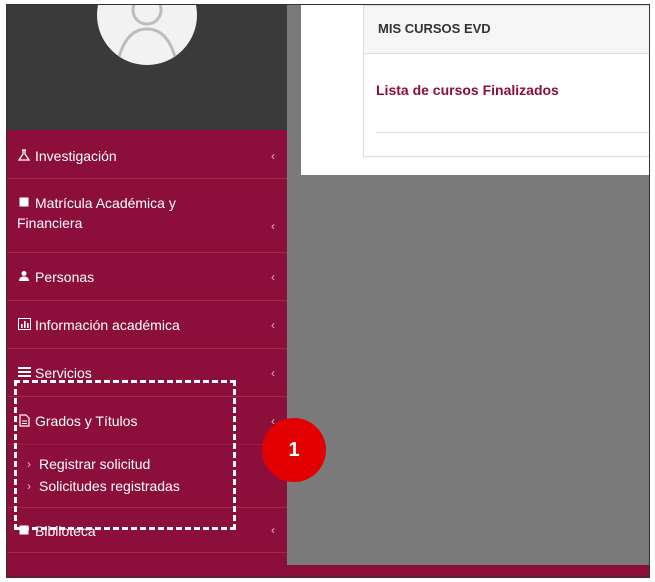 The width and height of the screenshot is (655, 582). I want to click on sidebar-item-label: Personas, so click(65, 277).